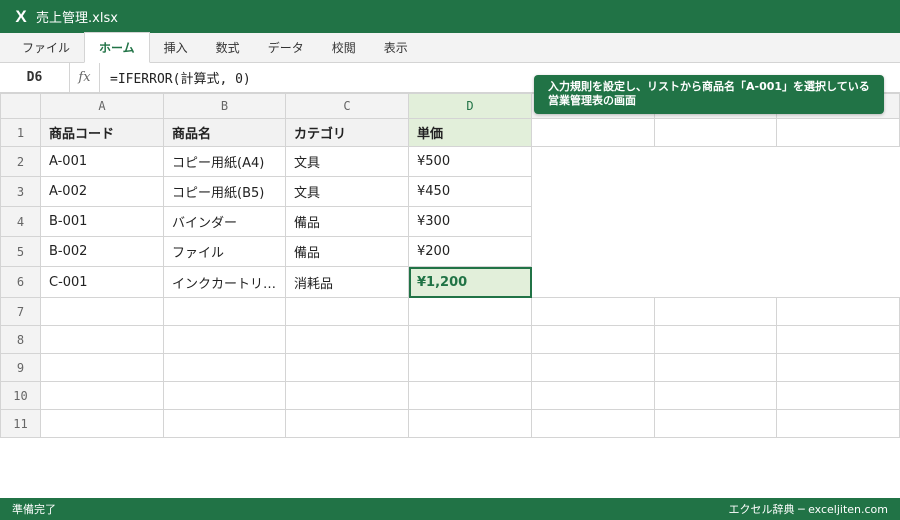  I want to click on column-header-d: D, so click(470, 106).